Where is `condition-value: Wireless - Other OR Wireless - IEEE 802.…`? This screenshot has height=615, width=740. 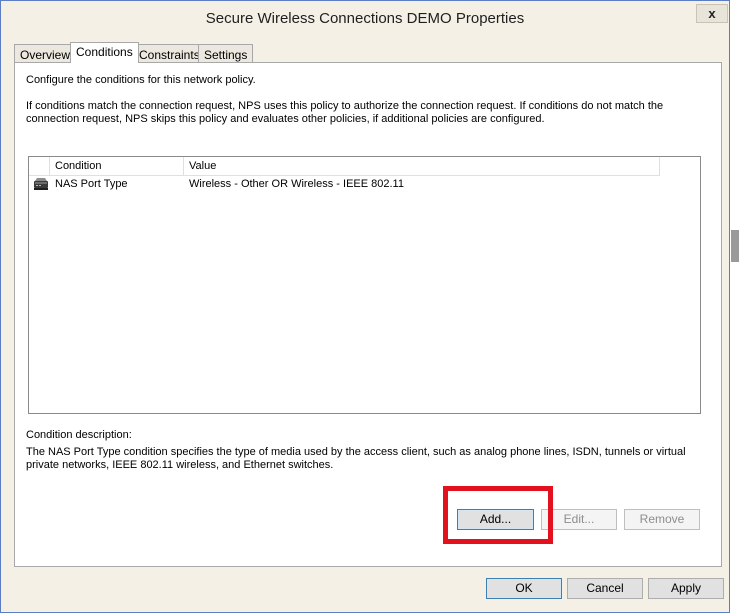 condition-value: Wireless - Other OR Wireless - IEEE 802.… is located at coordinates (296, 184).